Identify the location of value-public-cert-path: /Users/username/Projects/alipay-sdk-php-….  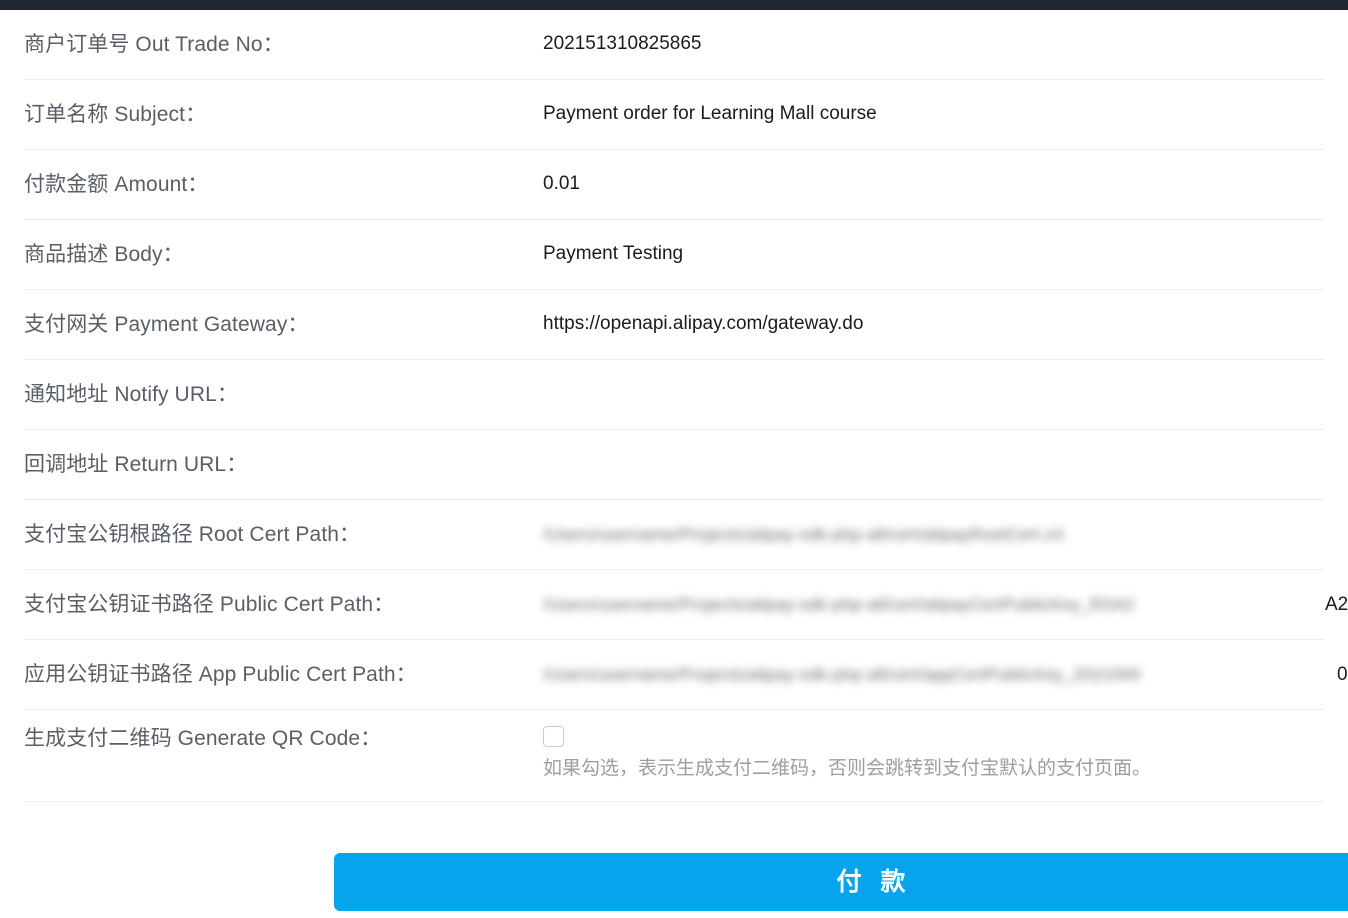
(945, 605).